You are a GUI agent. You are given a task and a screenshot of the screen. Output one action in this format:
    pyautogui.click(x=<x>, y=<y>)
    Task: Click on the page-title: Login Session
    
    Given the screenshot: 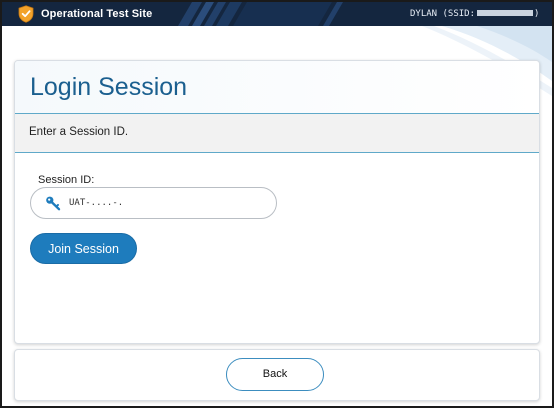 What is the action you would take?
    pyautogui.click(x=109, y=87)
    